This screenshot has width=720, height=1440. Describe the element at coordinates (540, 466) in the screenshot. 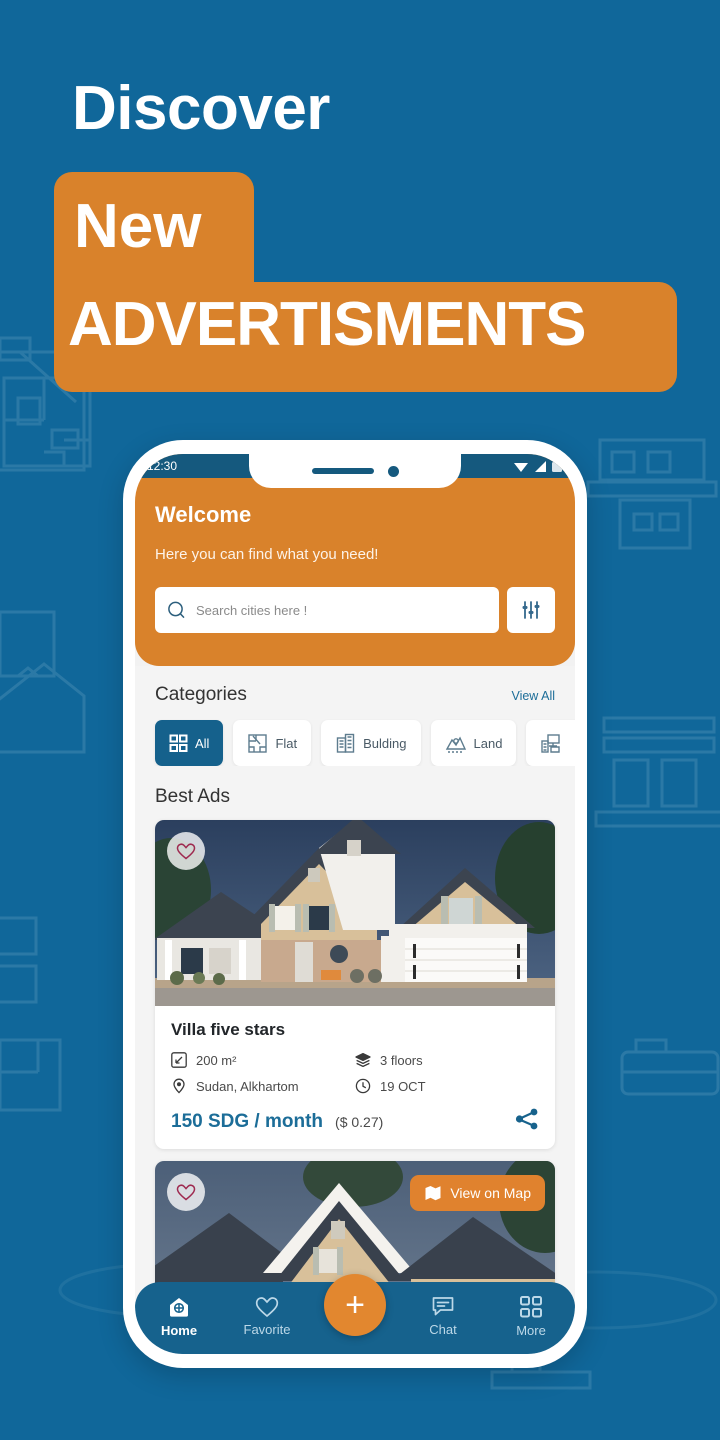

I see `signal-icon` at that location.